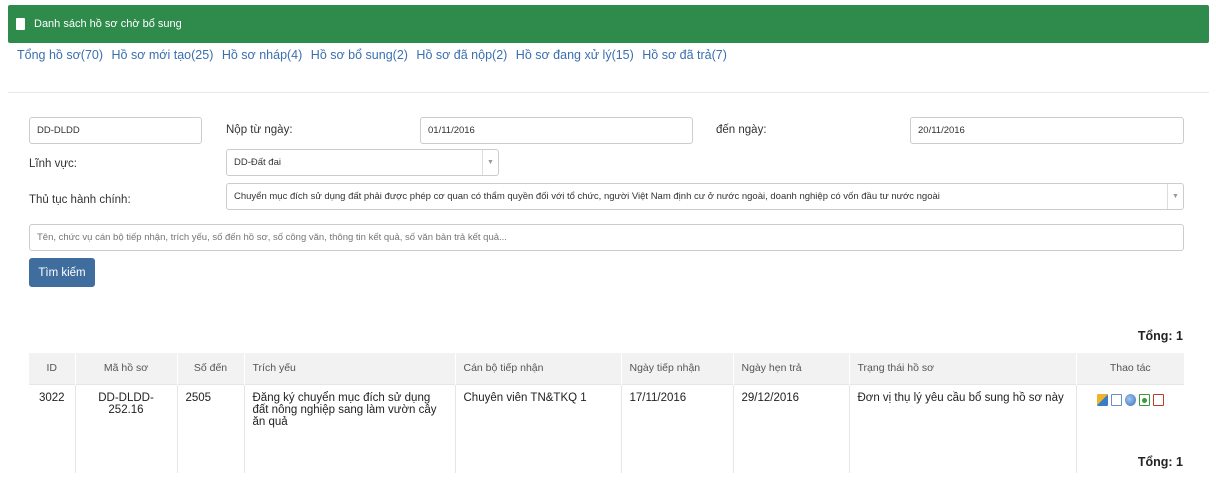 Image resolution: width=1216 pixels, height=501 pixels. What do you see at coordinates (58, 130) in the screenshot?
I see `code-input-value: DD-DLDD` at bounding box center [58, 130].